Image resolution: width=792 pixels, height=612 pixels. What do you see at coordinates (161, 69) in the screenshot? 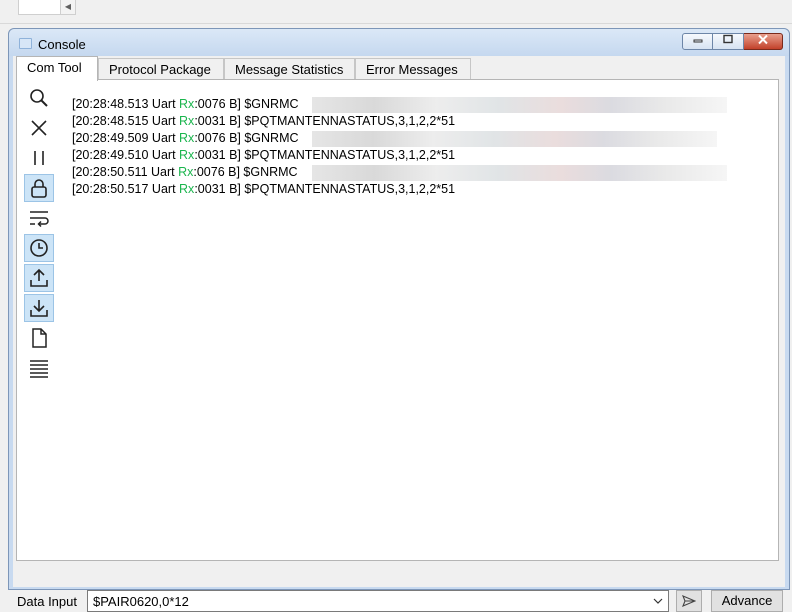
I see `tab-protocol-package: Protocol Package` at bounding box center [161, 69].